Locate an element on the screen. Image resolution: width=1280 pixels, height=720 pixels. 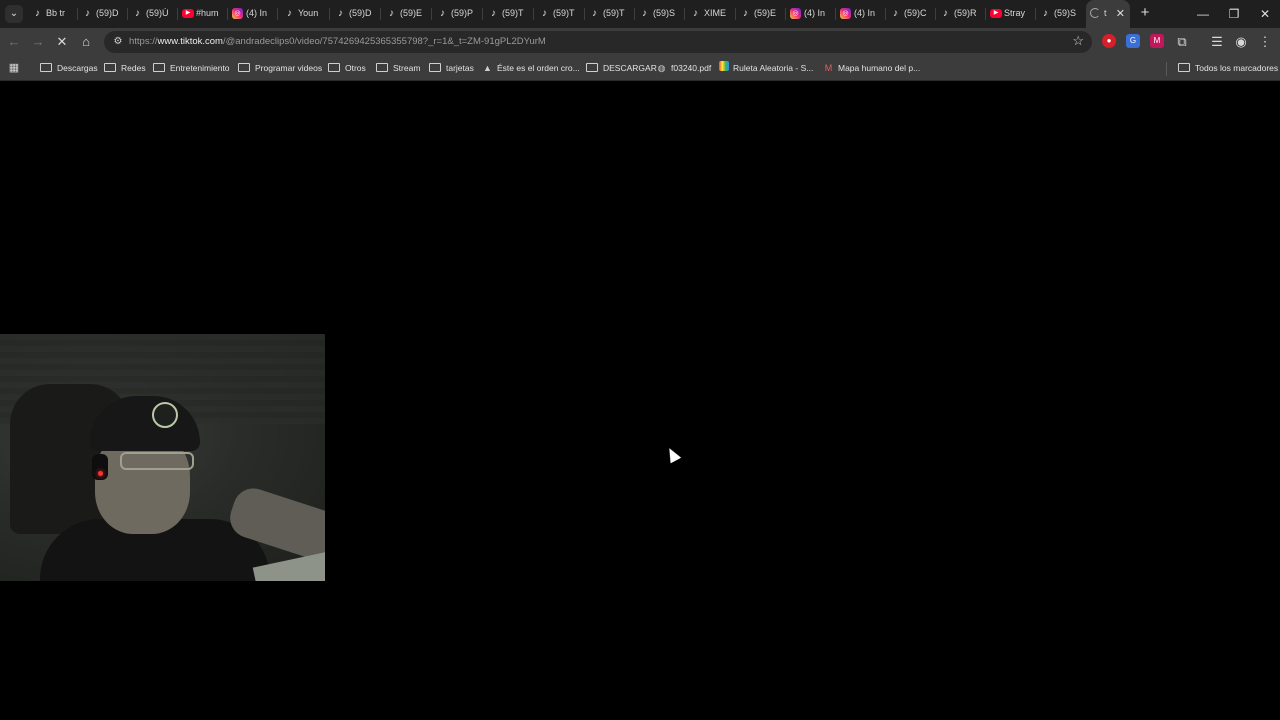
bookmark-folder: Redes is located at coordinates (125, 68).